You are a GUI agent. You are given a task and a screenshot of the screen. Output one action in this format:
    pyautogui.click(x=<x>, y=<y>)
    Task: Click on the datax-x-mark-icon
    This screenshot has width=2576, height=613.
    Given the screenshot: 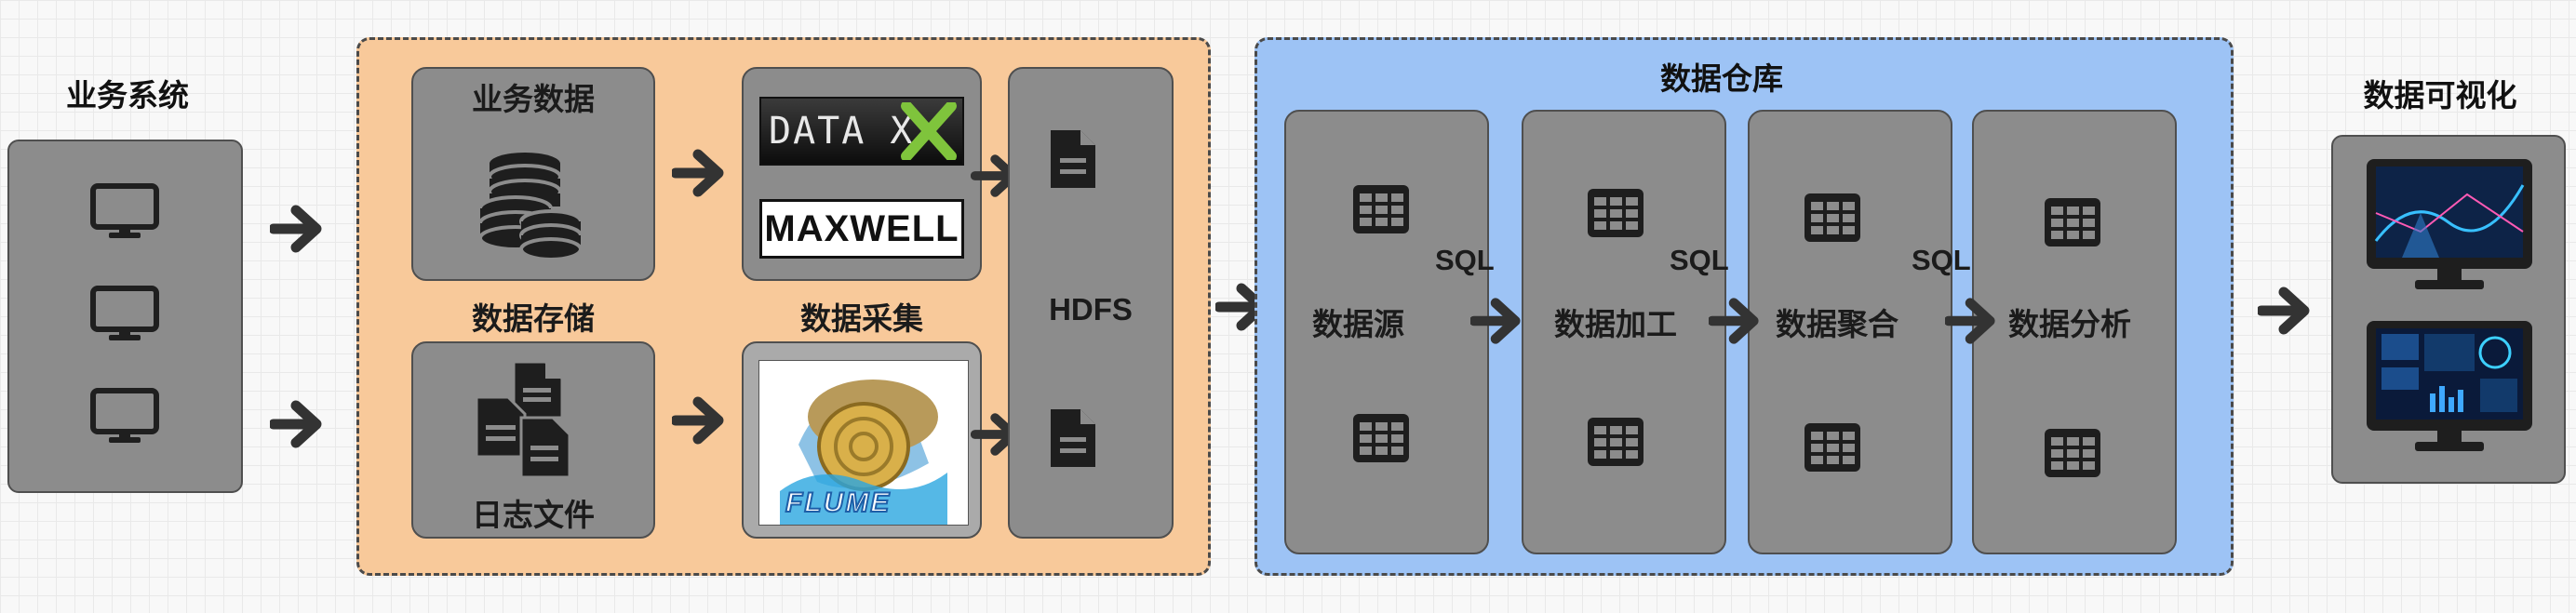 What is the action you would take?
    pyautogui.click(x=929, y=131)
    